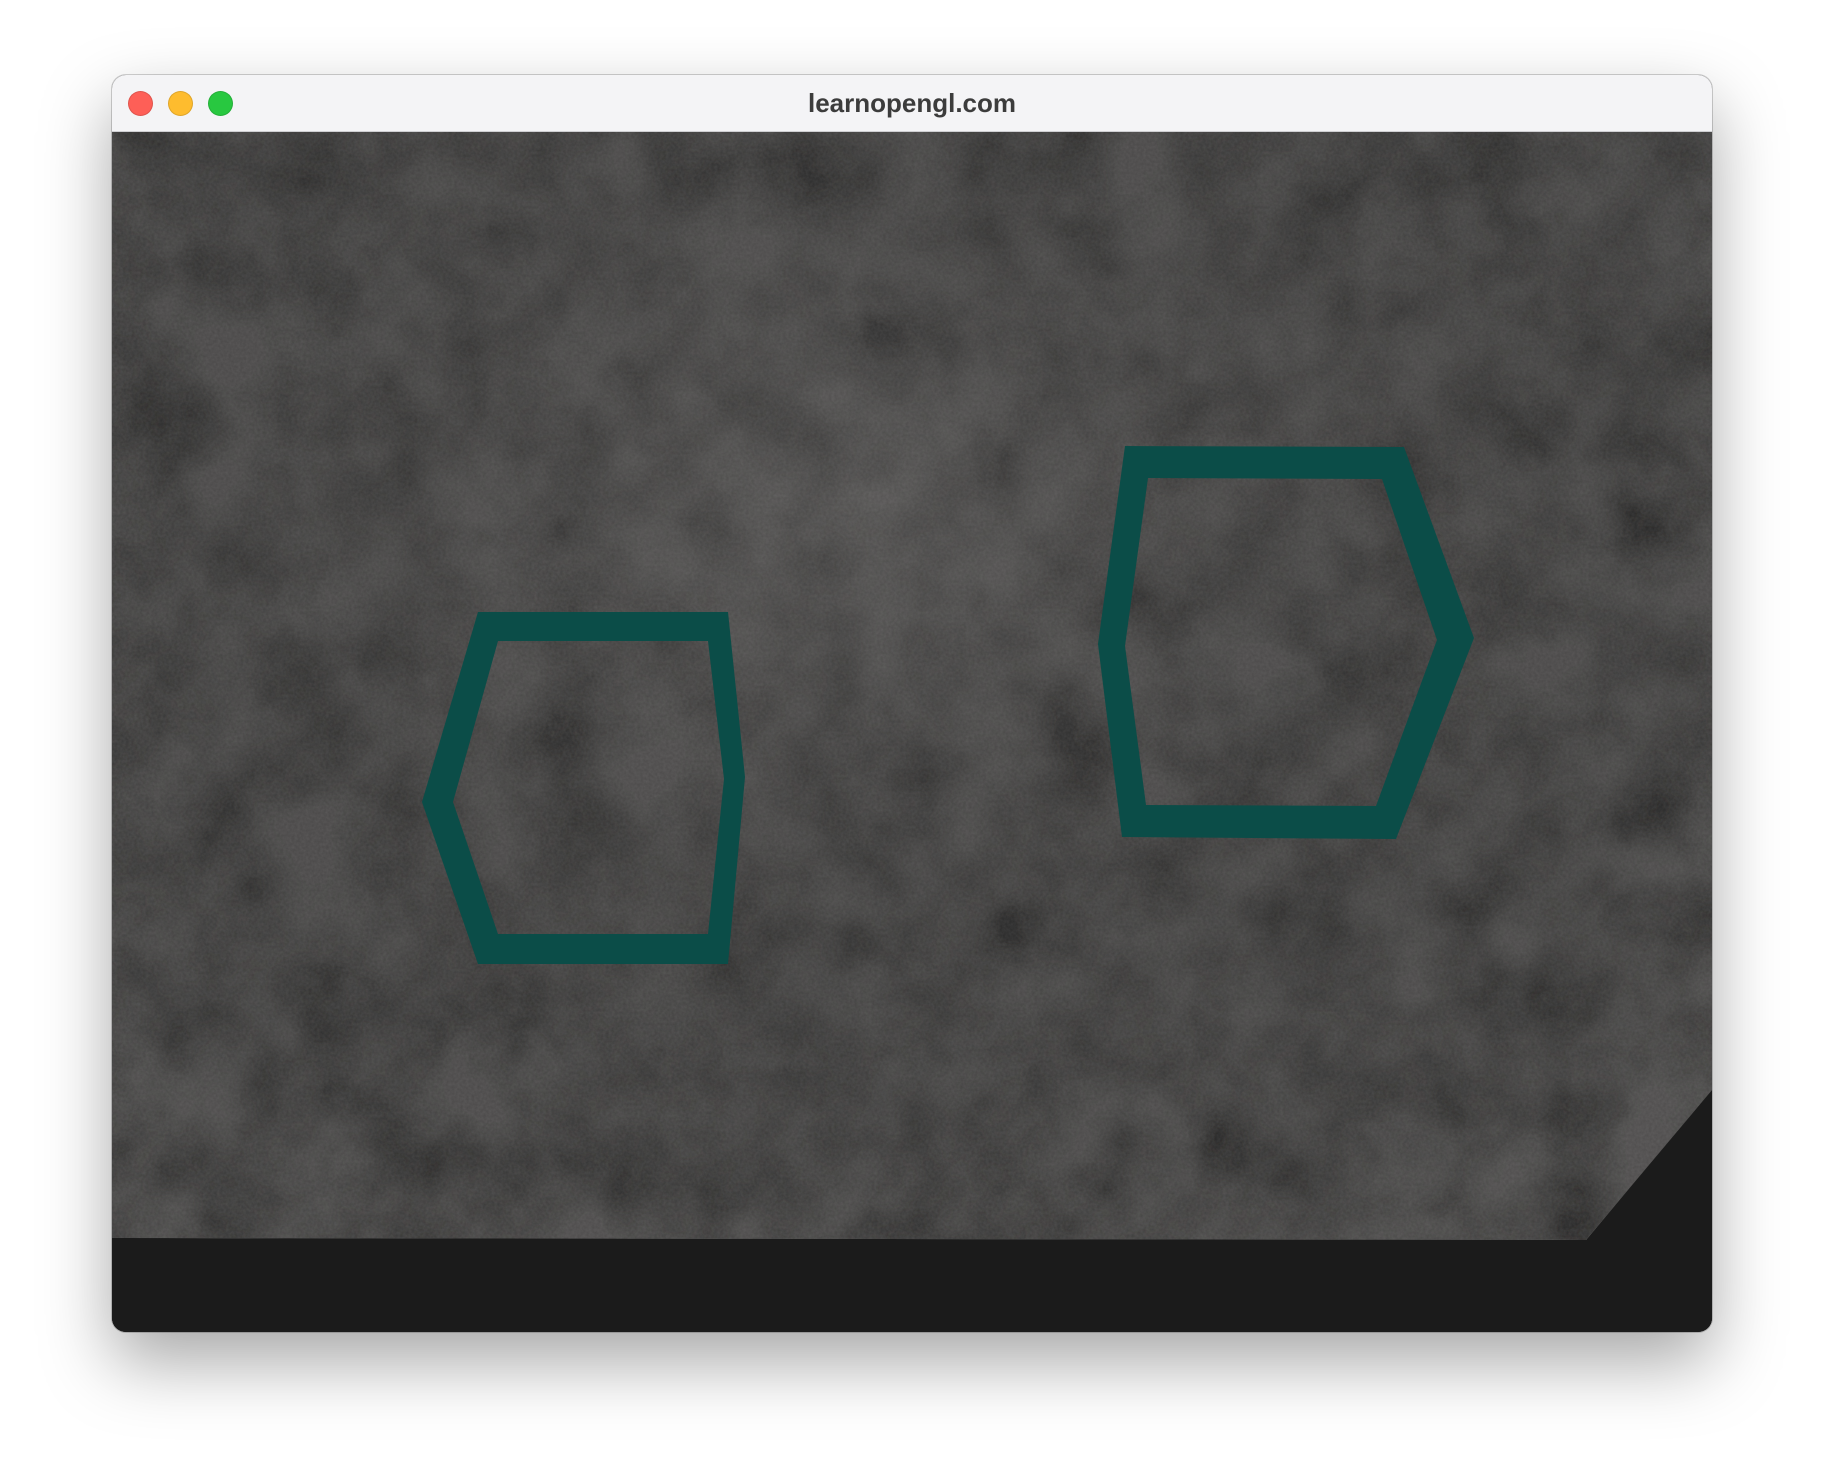  I want to click on window-title: learnopengl.com, so click(912, 103).